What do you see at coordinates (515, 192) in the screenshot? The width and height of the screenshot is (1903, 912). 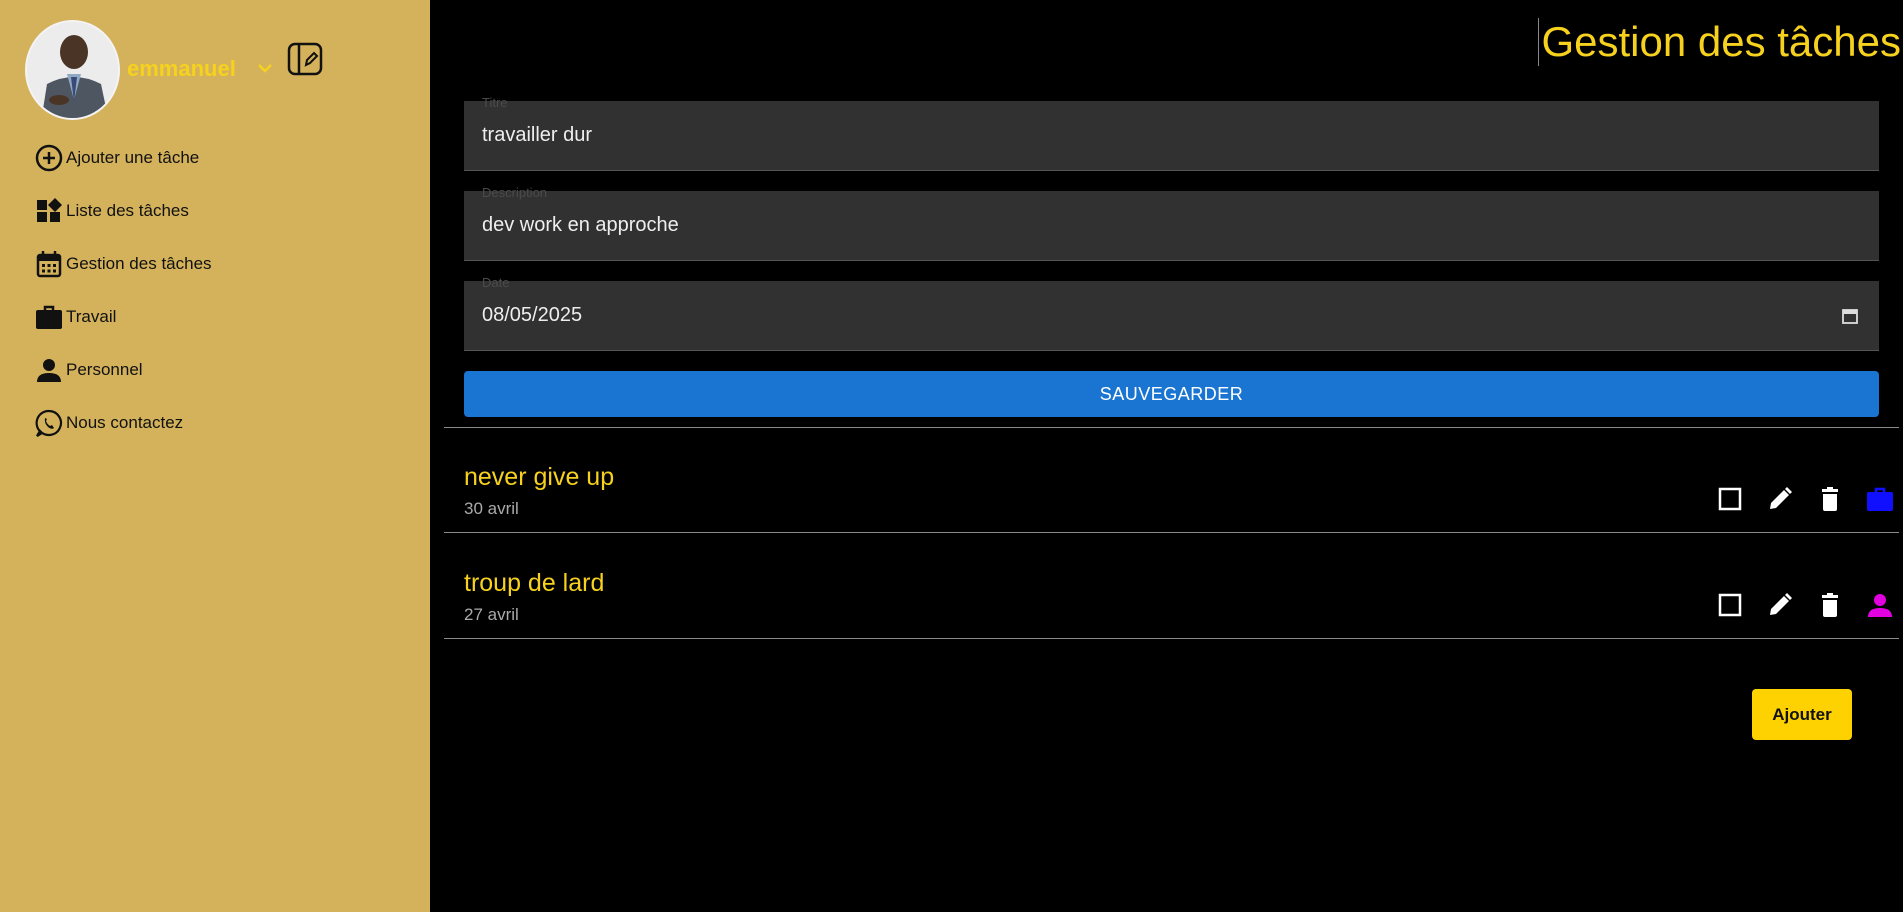 I see `description-field-label: Description` at bounding box center [515, 192].